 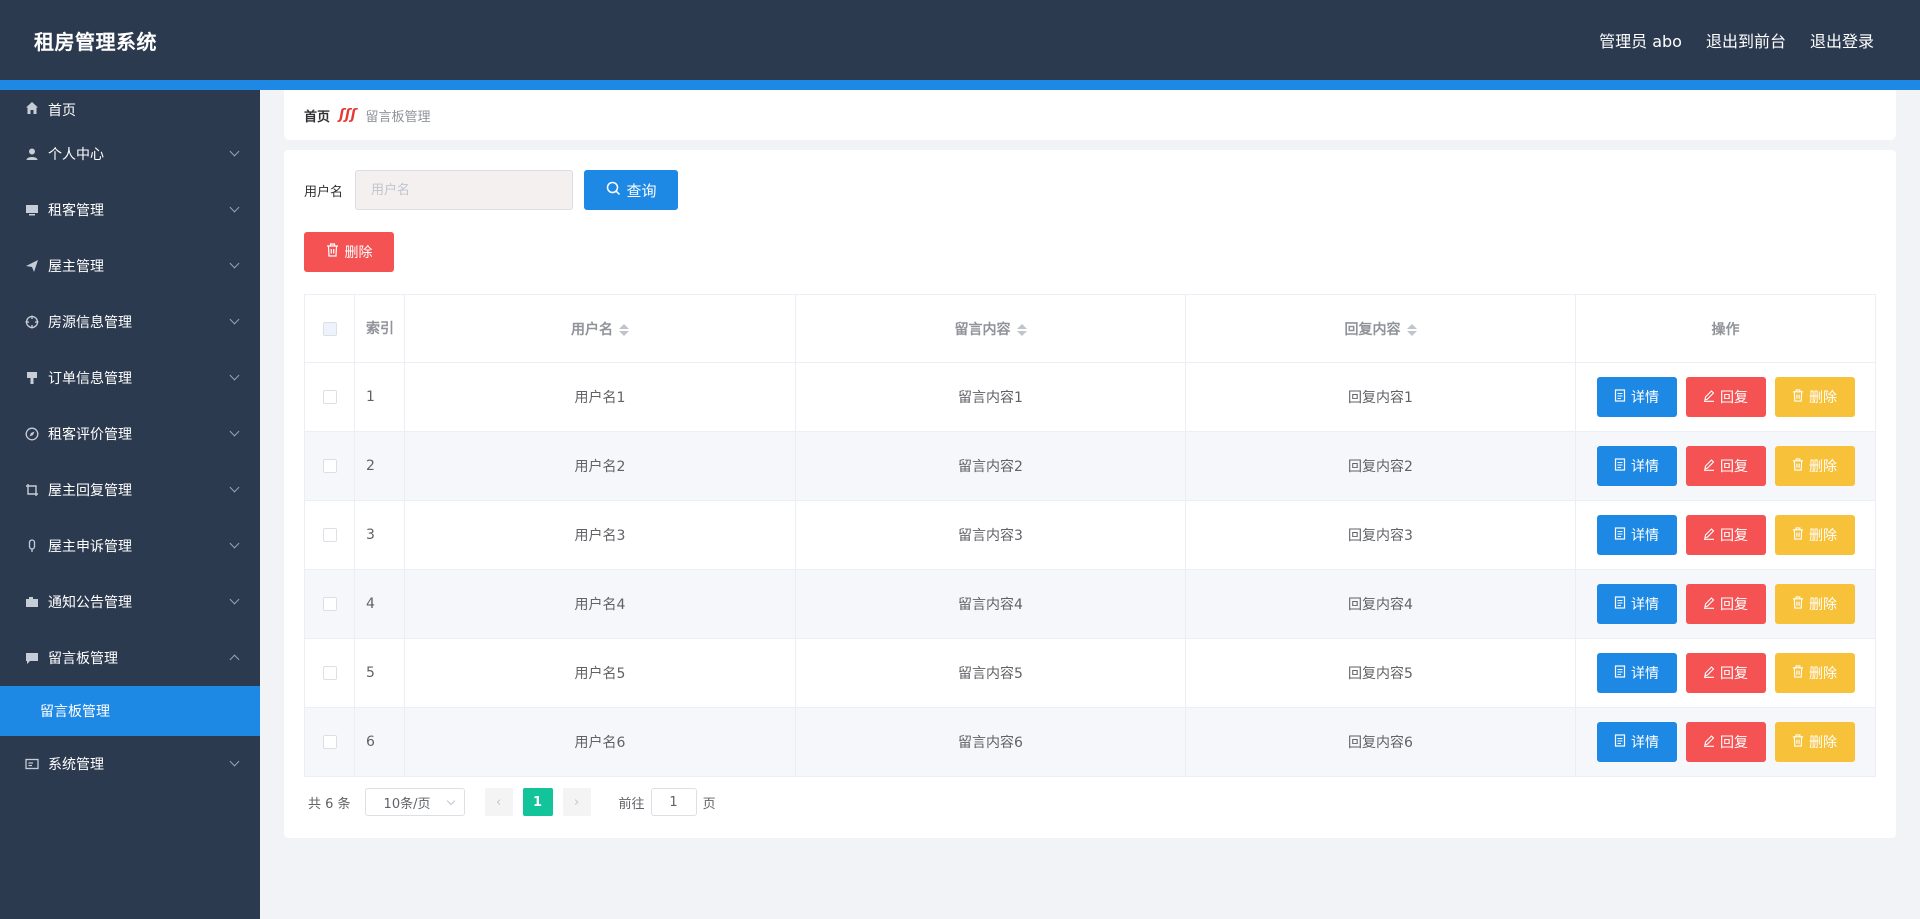 I want to click on row-index: 6, so click(x=379, y=742).